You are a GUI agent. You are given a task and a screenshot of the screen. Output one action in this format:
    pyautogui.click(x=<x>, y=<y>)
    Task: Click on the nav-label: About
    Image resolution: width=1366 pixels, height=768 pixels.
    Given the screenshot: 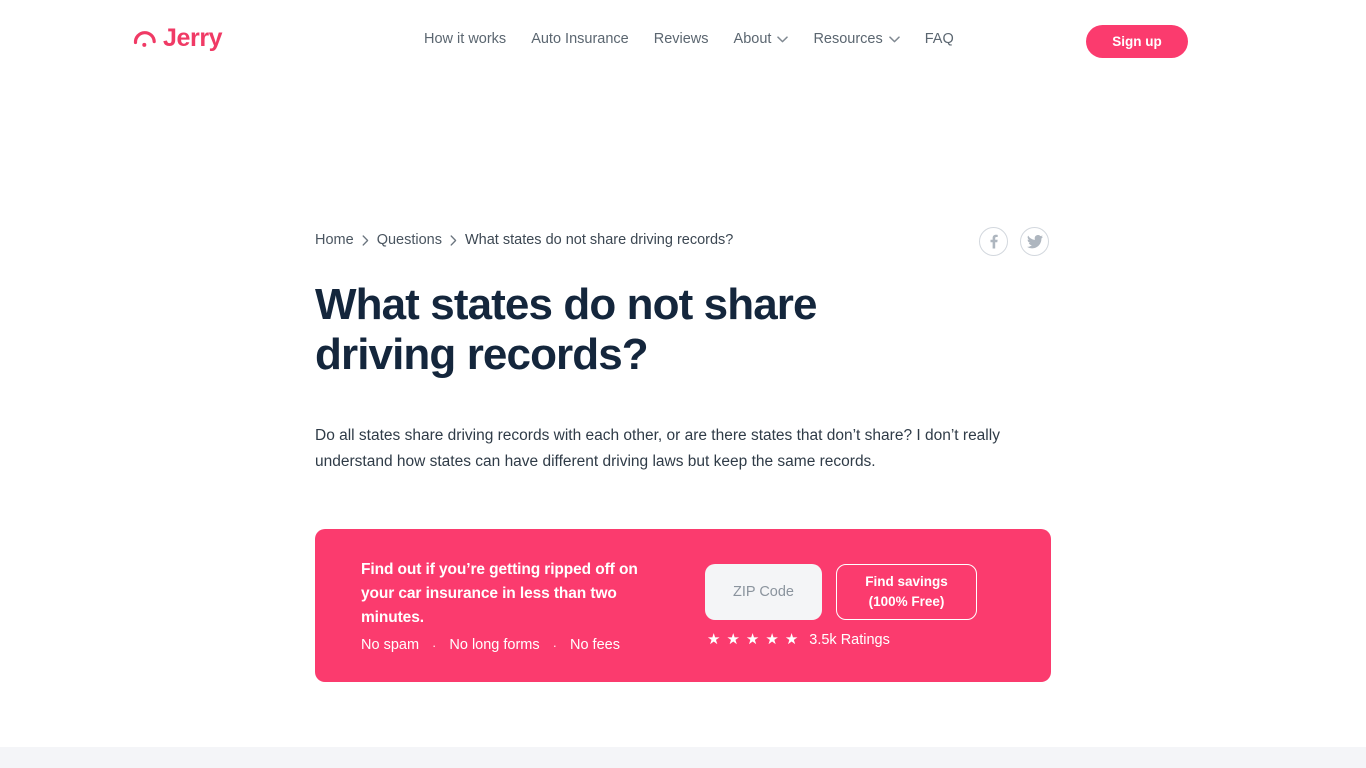 What is the action you would take?
    pyautogui.click(x=752, y=39)
    